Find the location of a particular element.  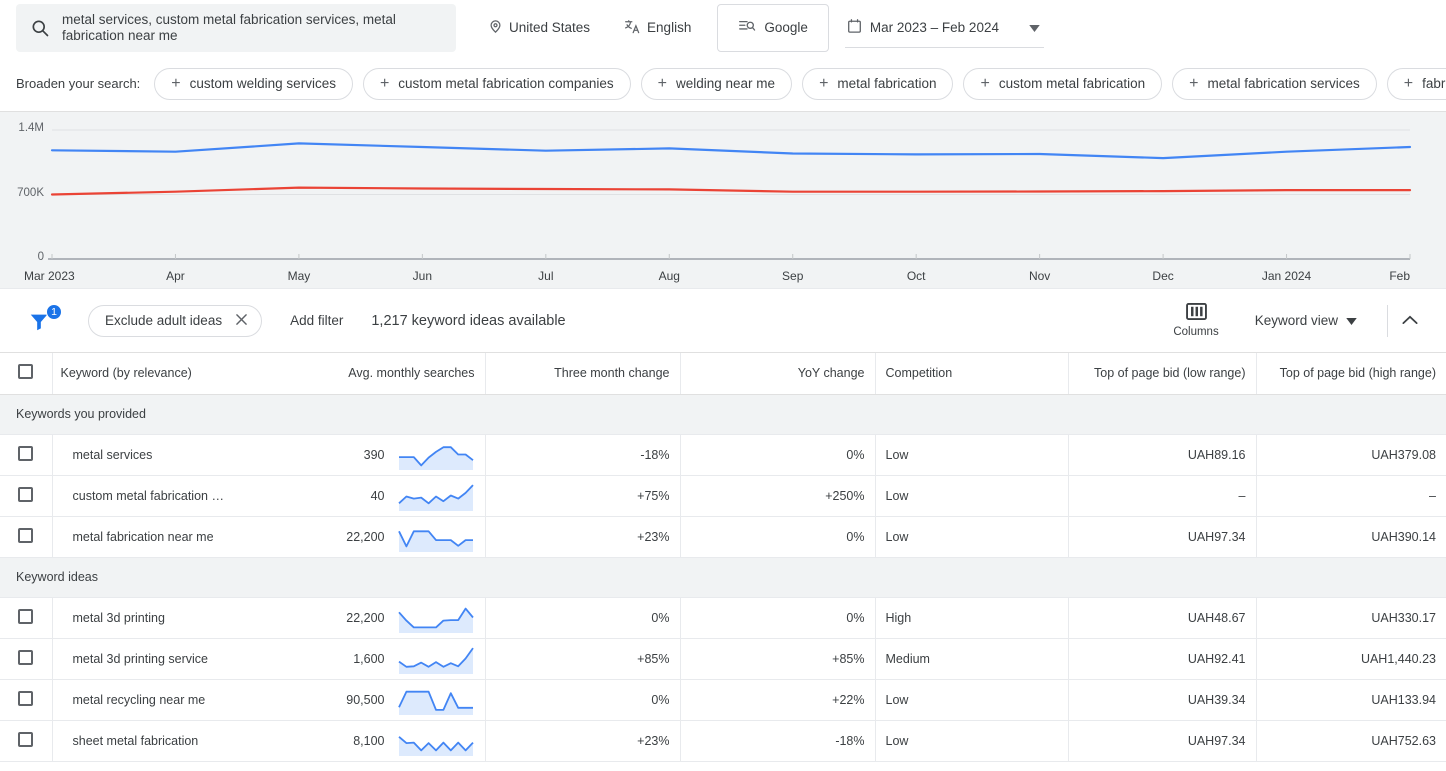

select-all-checkbox is located at coordinates (26, 374).